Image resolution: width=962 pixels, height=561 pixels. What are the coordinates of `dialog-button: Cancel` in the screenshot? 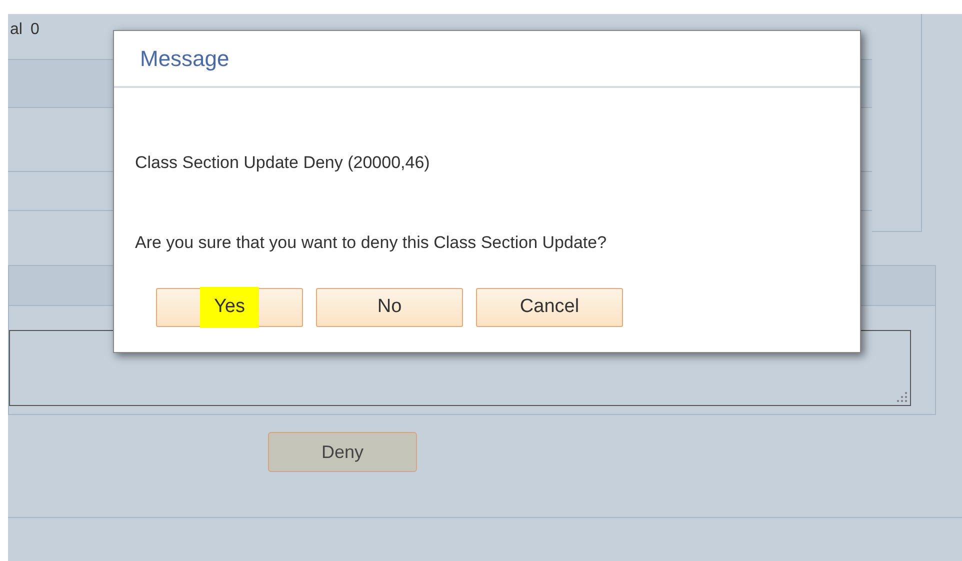 It's located at (549, 307).